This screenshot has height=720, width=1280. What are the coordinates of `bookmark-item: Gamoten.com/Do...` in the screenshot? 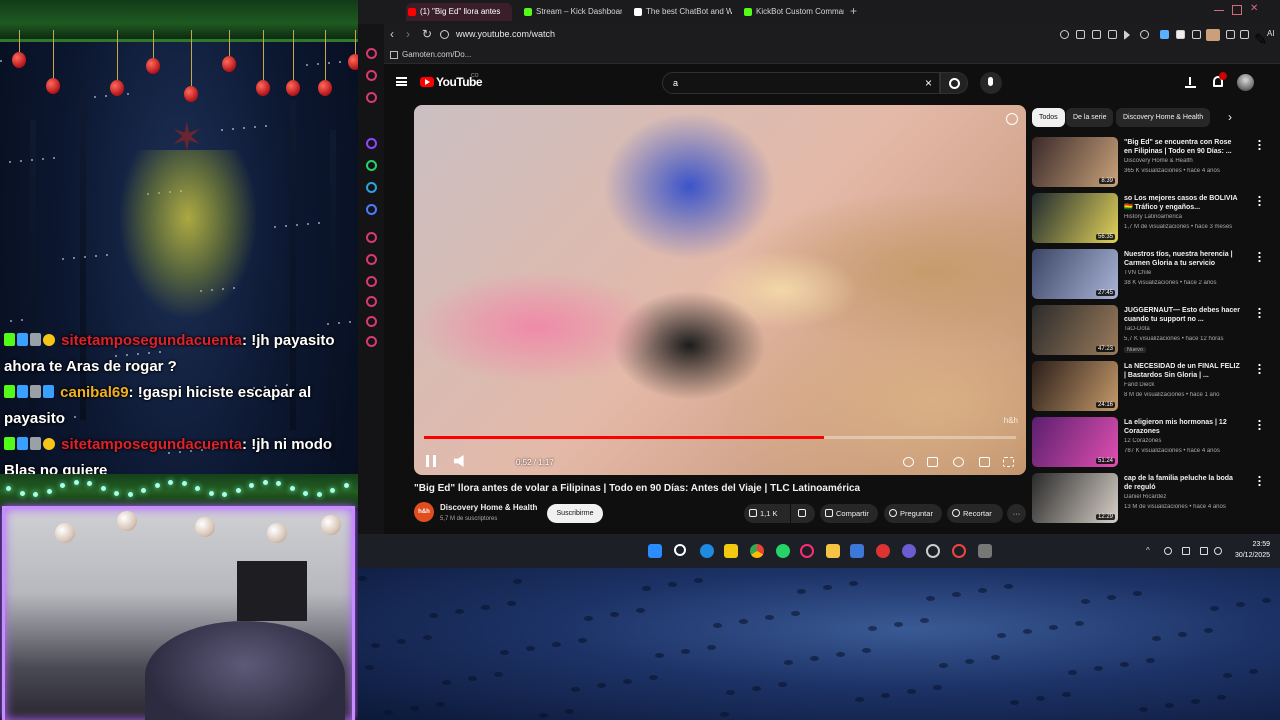 It's located at (436, 54).